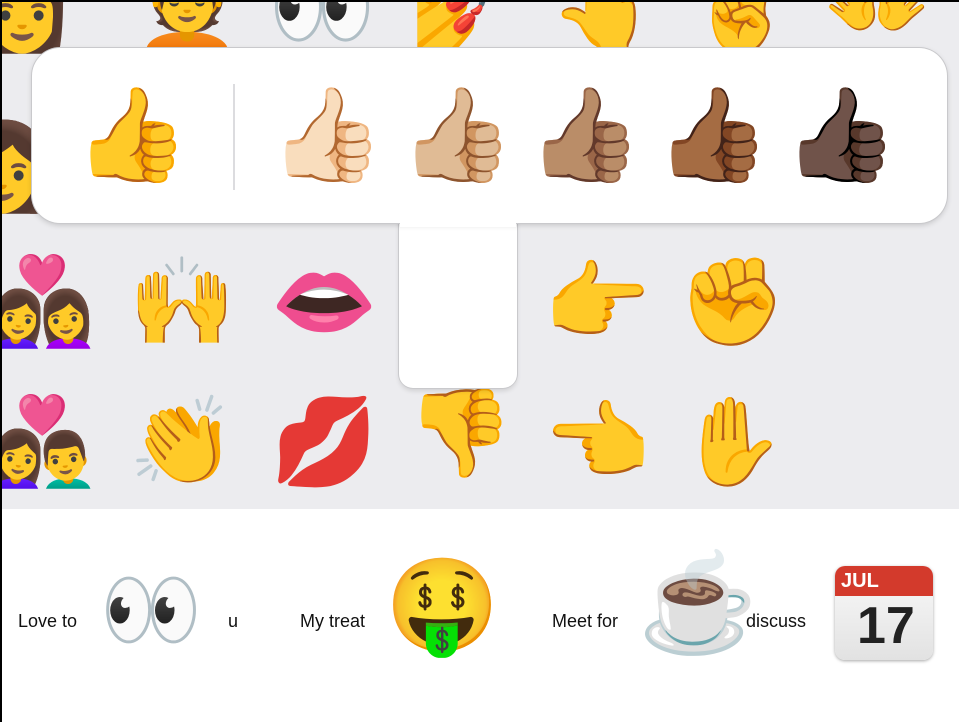 This screenshot has height=722, width=959. Describe the element at coordinates (585, 621) in the screenshot. I see `message-text: Meet for` at that location.